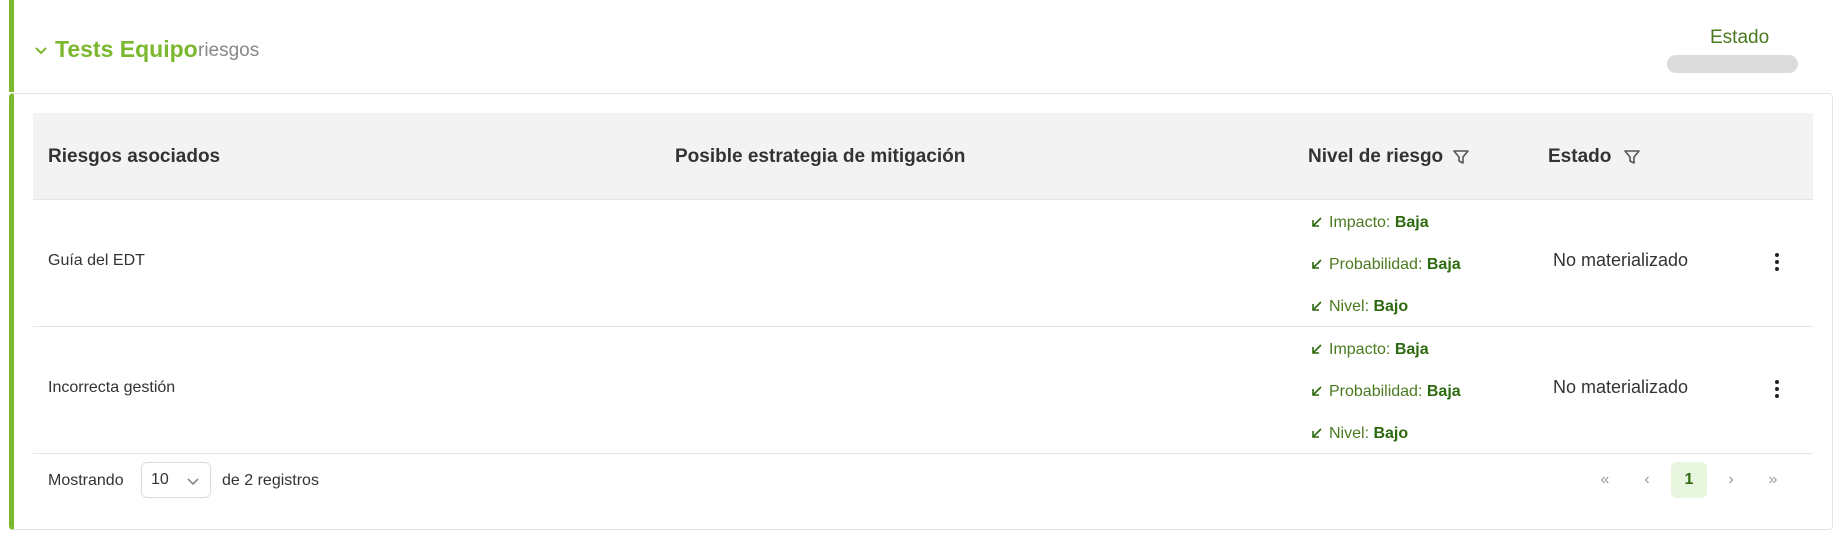 Image resolution: width=1842 pixels, height=553 pixels. Describe the element at coordinates (270, 480) in the screenshot. I see `total-records-label: de 2 registros` at that location.